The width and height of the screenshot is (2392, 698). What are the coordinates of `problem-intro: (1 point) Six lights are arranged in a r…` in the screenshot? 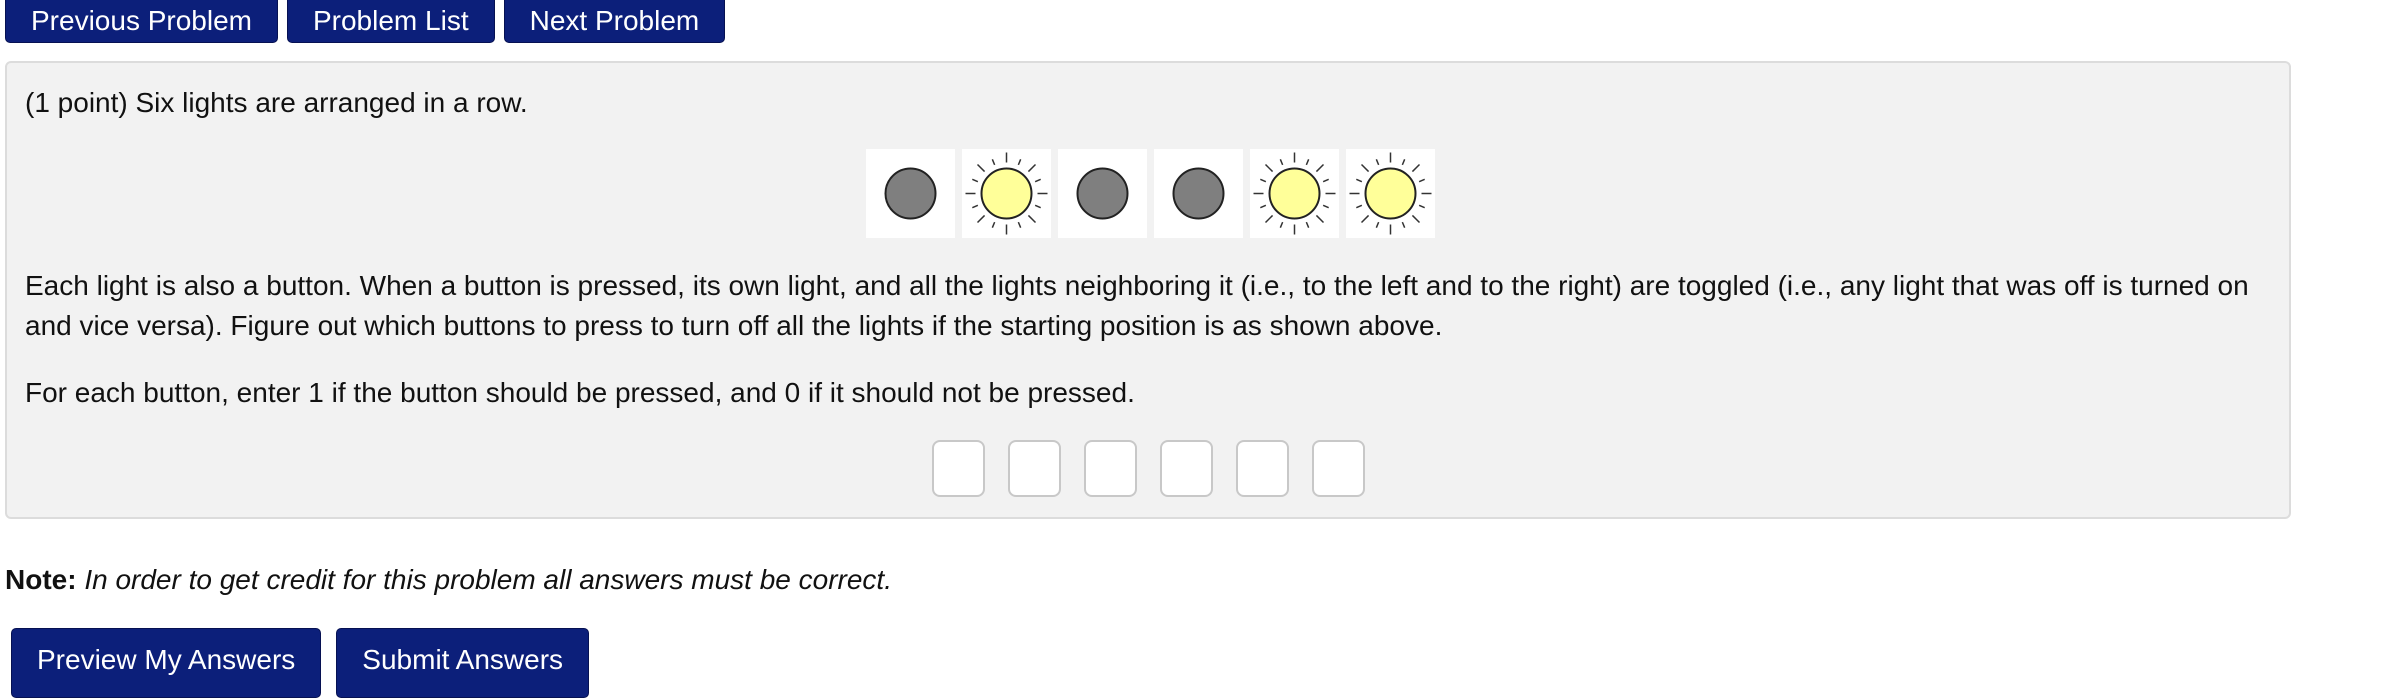 It's located at (276, 102).